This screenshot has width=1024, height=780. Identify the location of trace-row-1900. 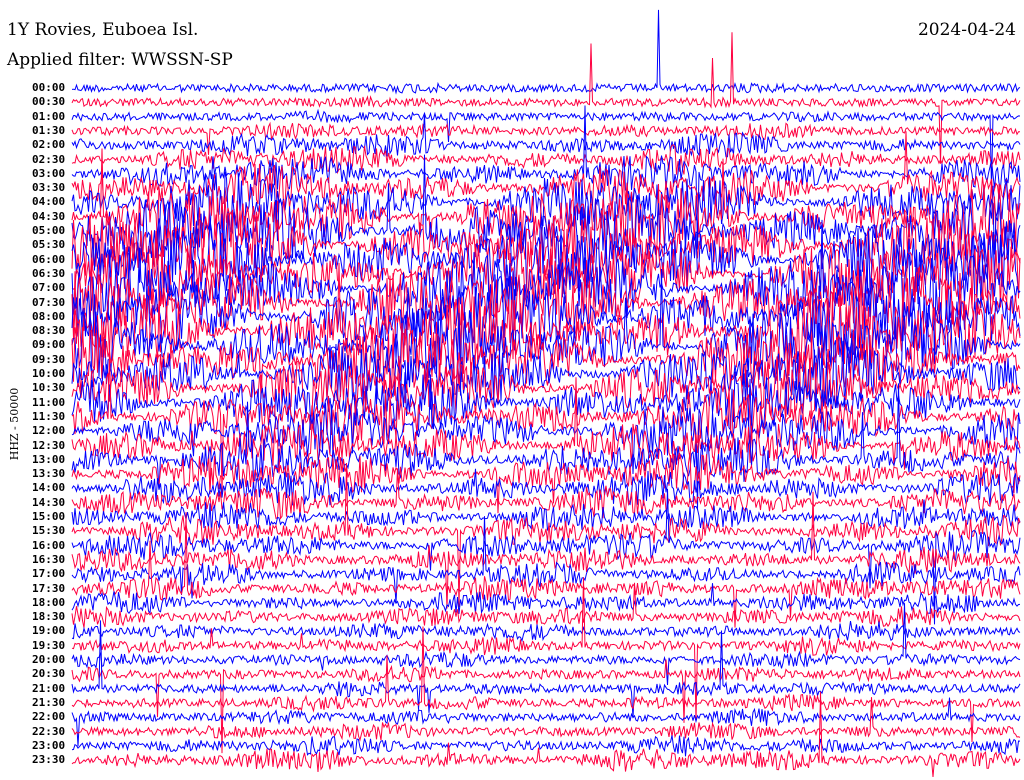
(546, 632).